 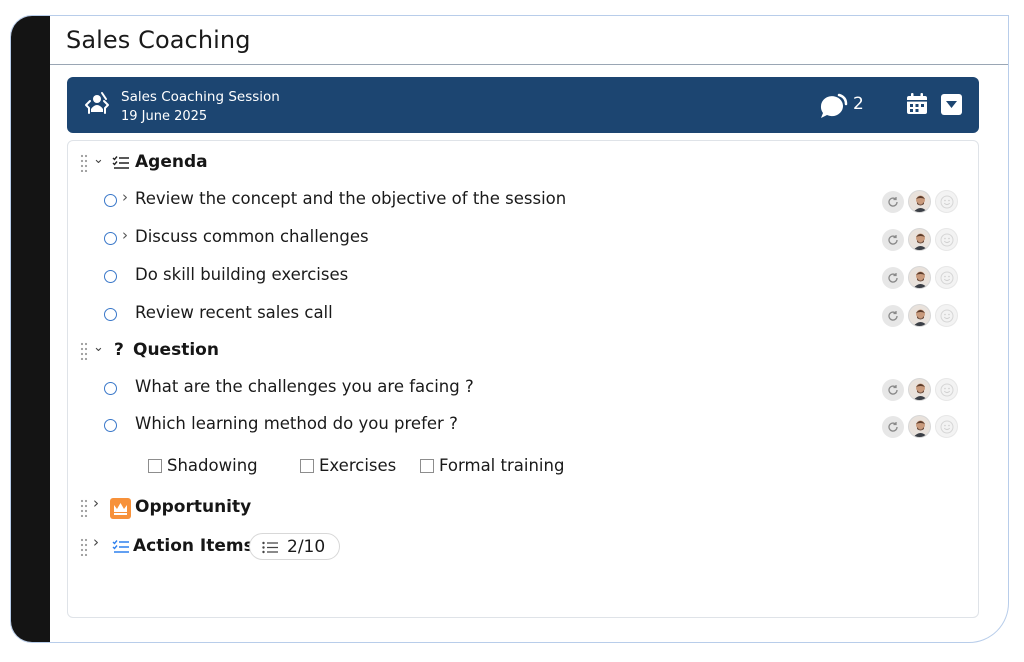 I want to click on coaching-icon, so click(x=97, y=103).